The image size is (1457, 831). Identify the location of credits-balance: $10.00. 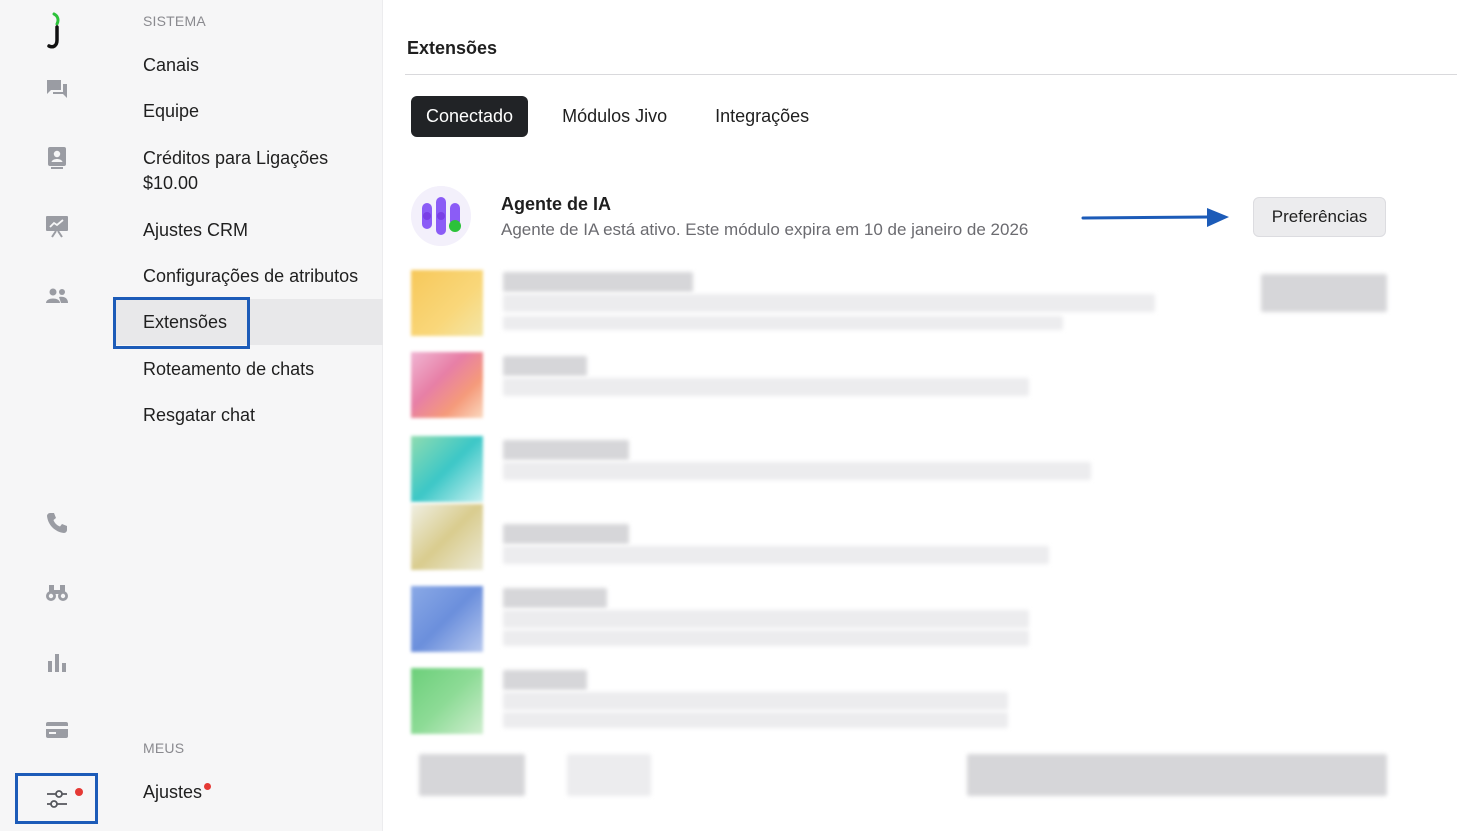
(171, 183).